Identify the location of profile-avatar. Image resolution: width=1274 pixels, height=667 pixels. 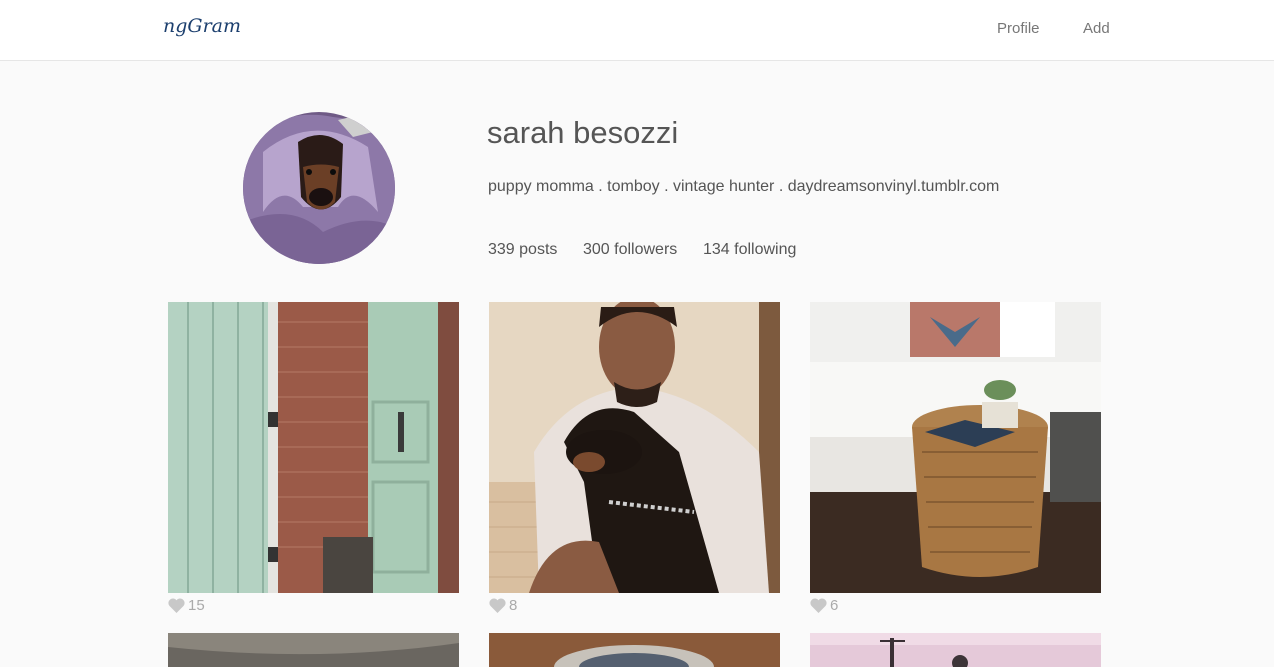
(319, 188).